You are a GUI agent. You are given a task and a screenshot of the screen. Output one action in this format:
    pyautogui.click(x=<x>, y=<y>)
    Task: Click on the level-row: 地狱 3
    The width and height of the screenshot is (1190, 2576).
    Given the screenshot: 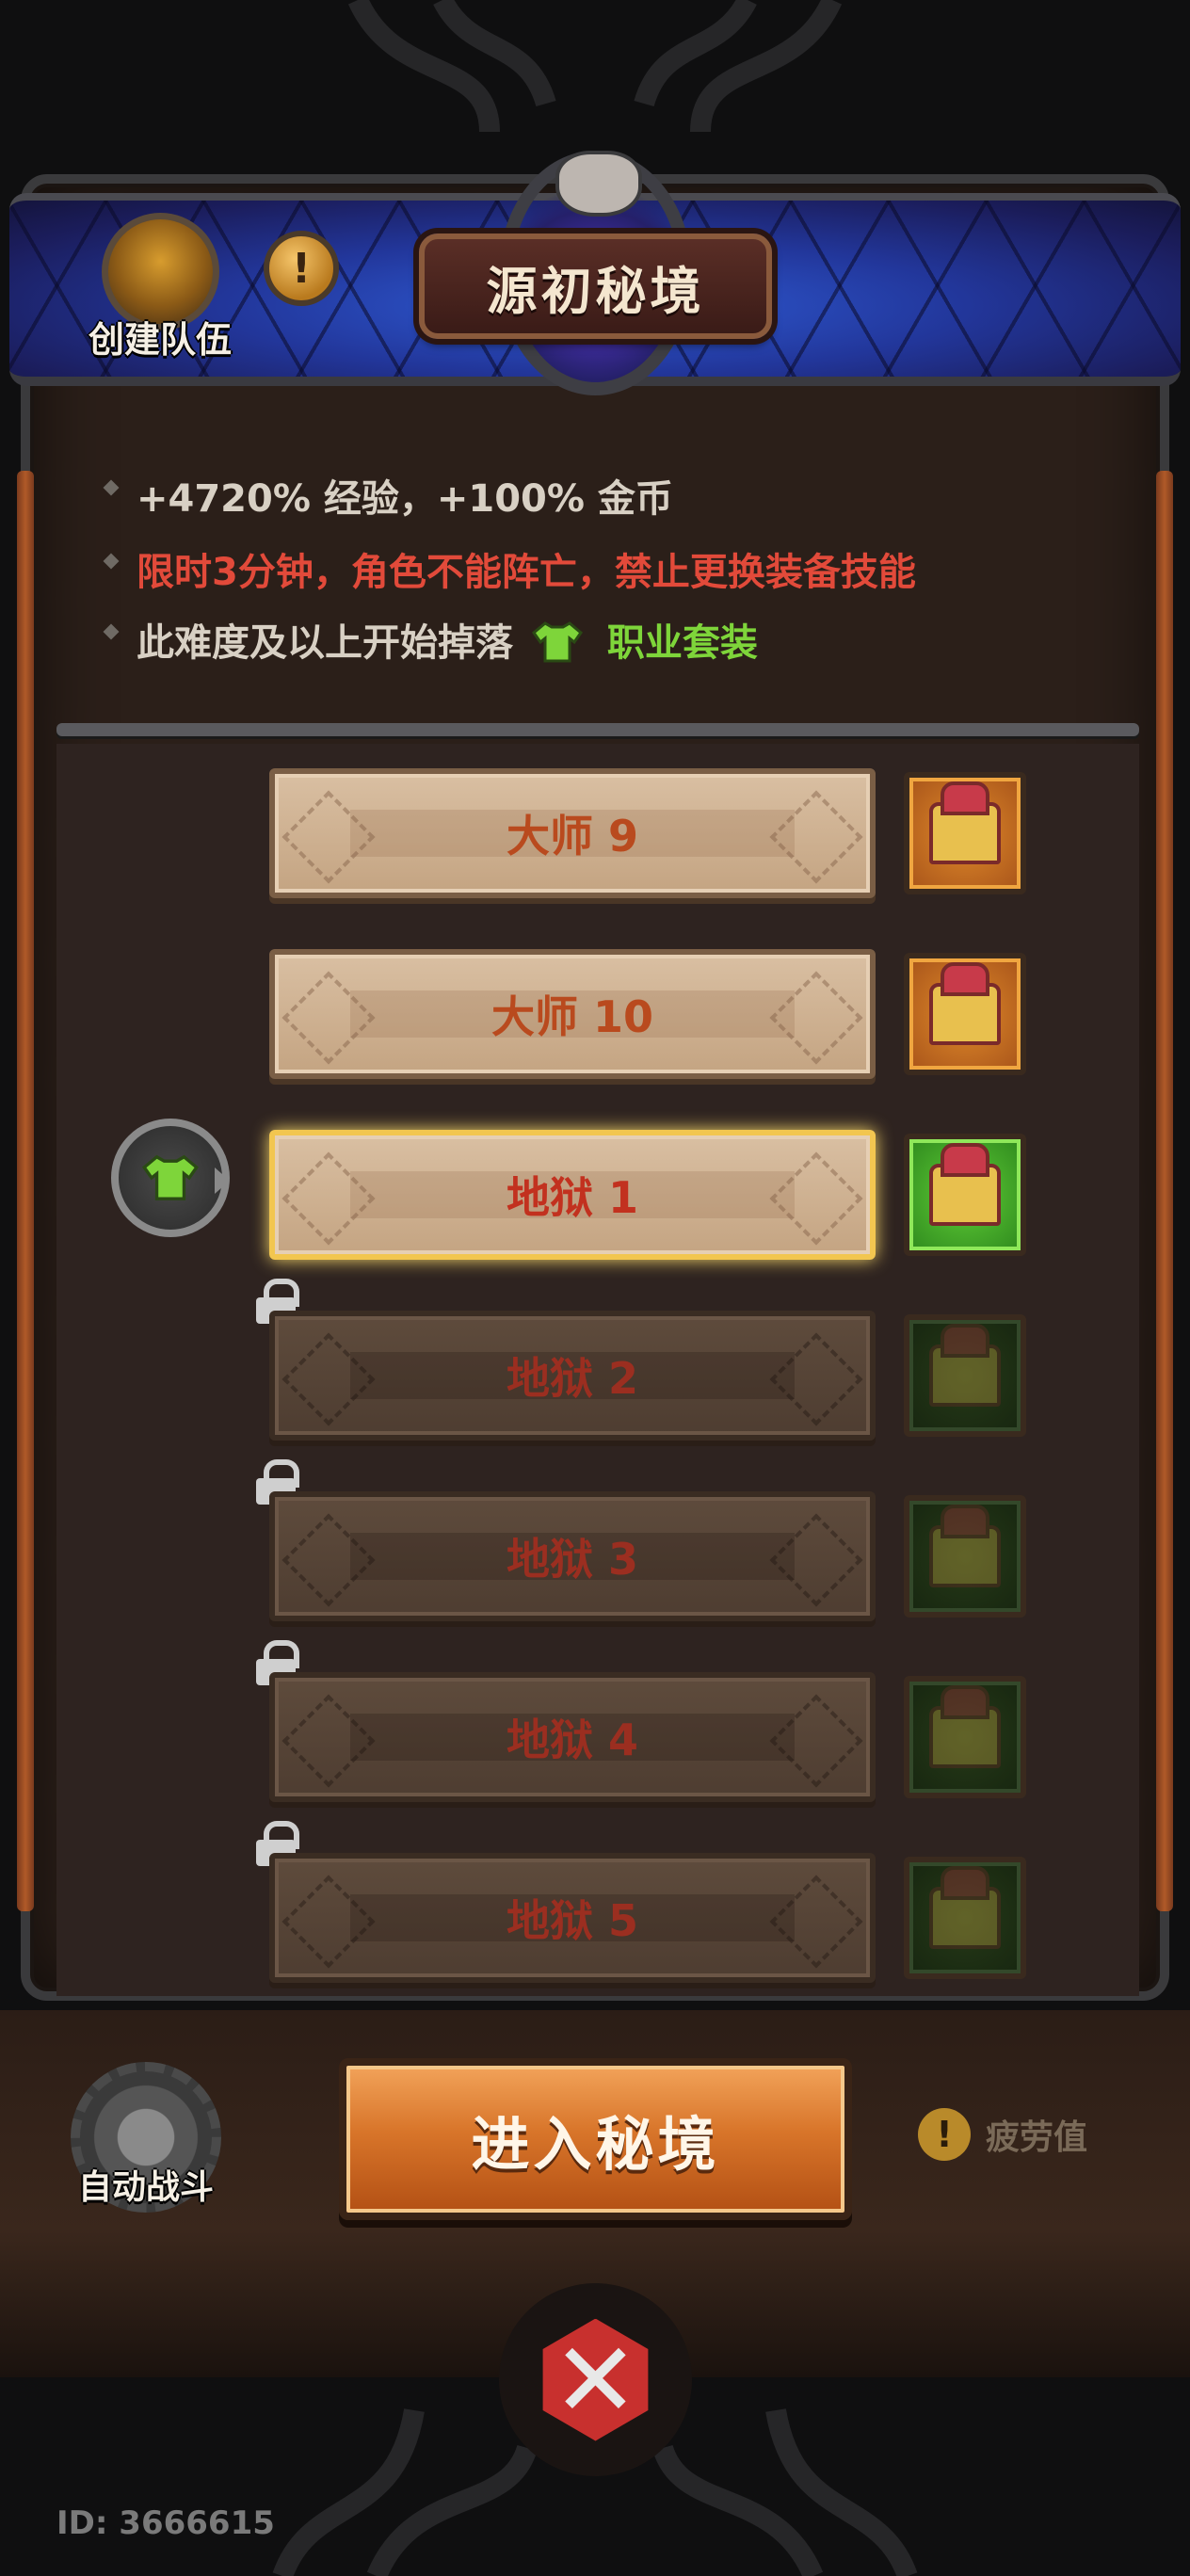 What is the action you would take?
    pyautogui.click(x=597, y=1540)
    